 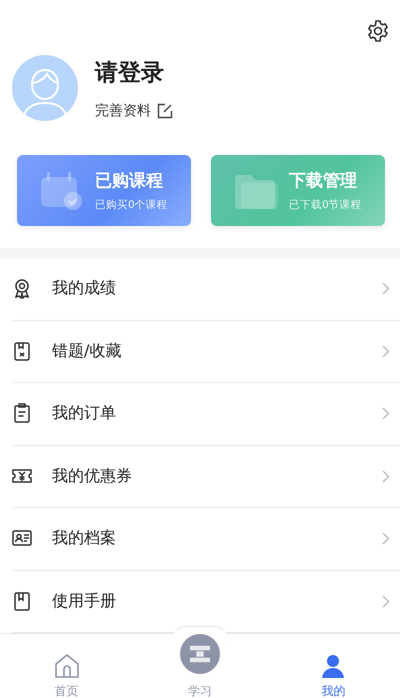 What do you see at coordinates (206, 351) in the screenshot?
I see `menu-item: 错题/收藏` at bounding box center [206, 351].